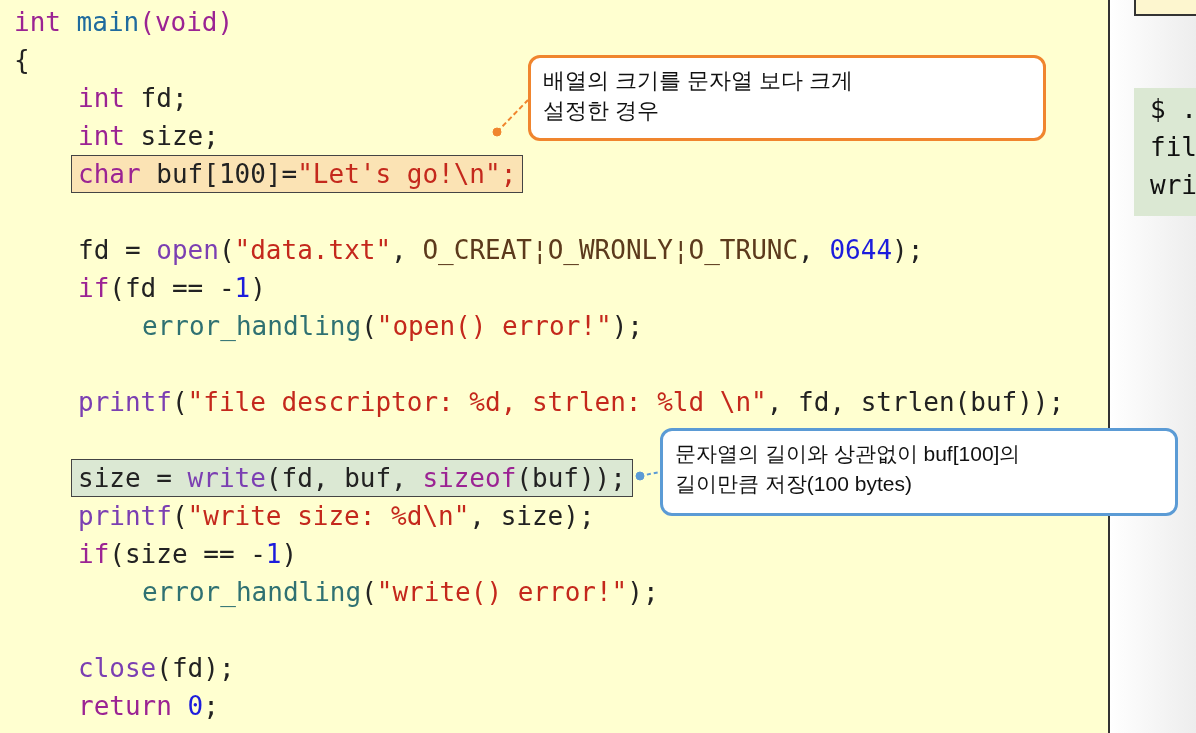  I want to click on code-line: int main(void), so click(124, 22).